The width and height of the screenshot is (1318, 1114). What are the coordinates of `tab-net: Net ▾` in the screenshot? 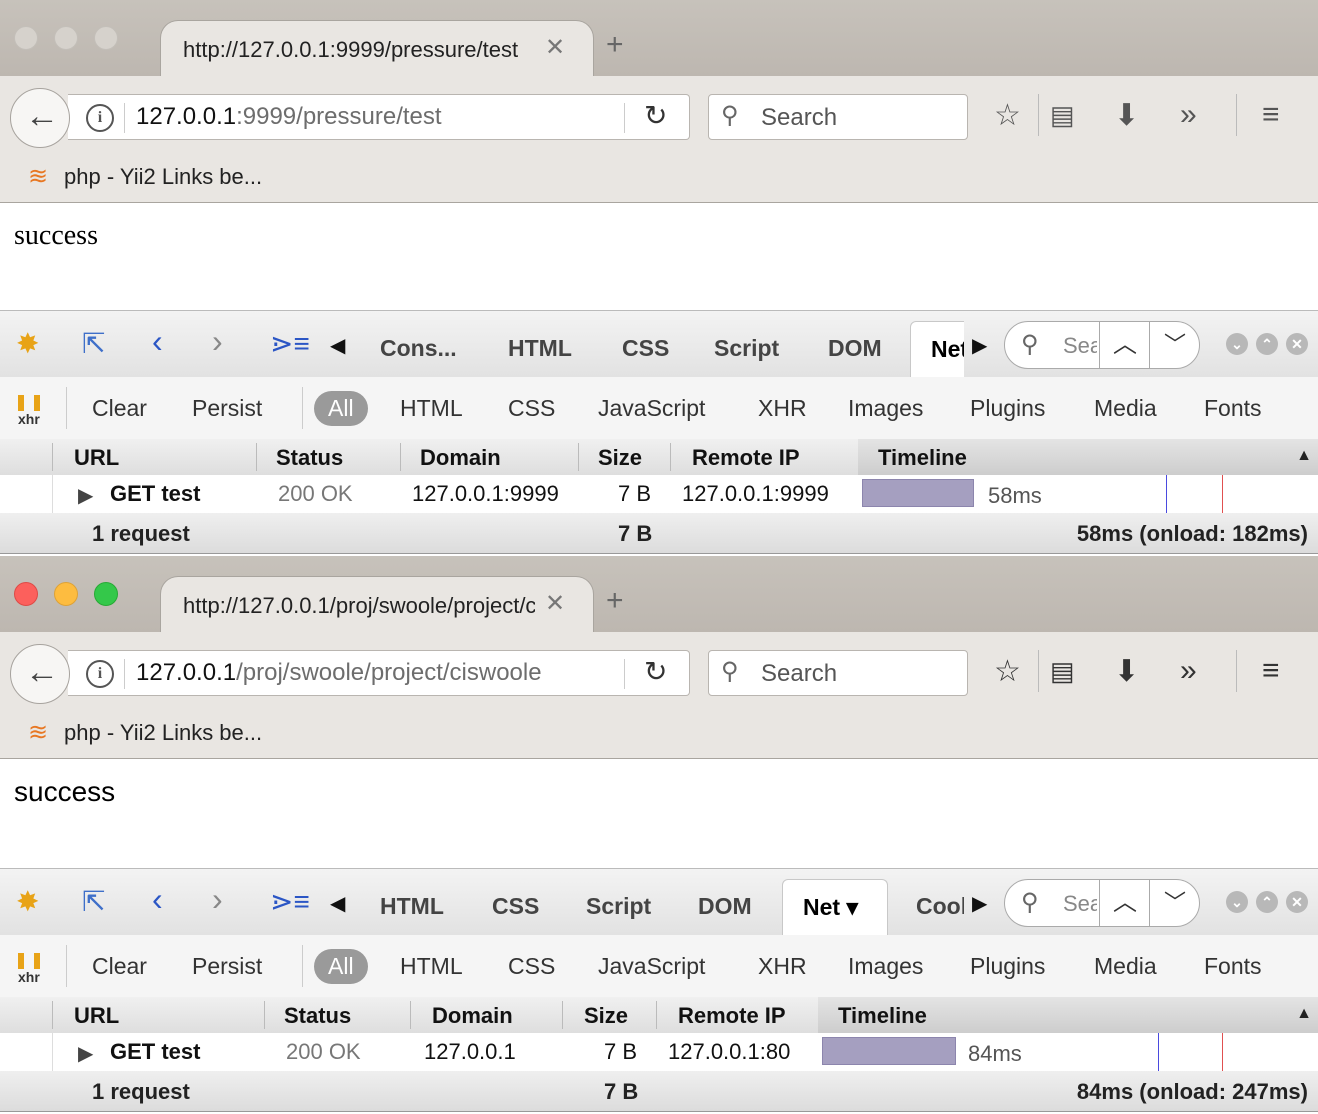 It's located at (835, 907).